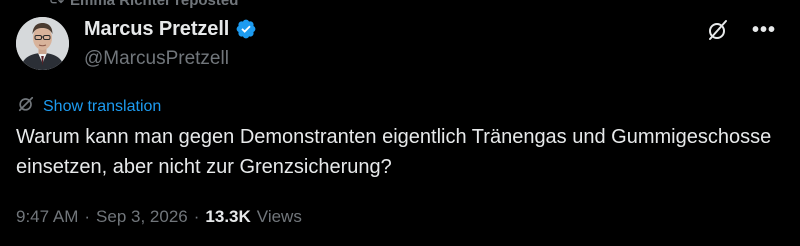 The height and width of the screenshot is (246, 800). I want to click on repost-text: Emma Richter reposted, so click(154, 4).